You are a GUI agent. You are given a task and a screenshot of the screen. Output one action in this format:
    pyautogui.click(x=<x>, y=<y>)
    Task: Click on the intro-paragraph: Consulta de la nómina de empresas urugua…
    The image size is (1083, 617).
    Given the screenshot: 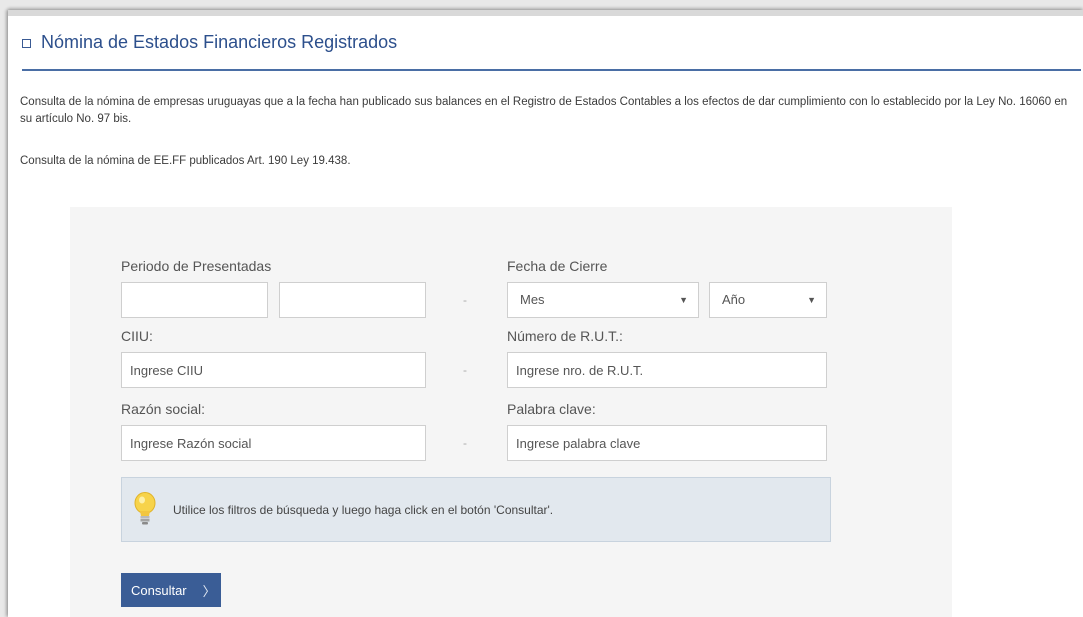 What is the action you would take?
    pyautogui.click(x=544, y=110)
    